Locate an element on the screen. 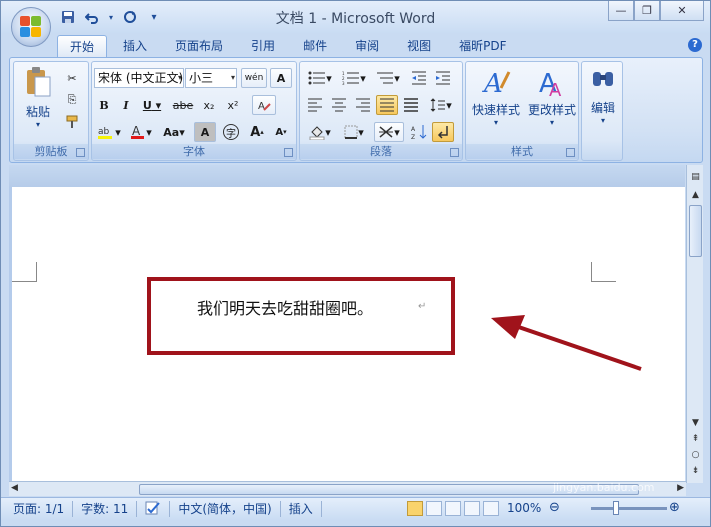  scroll-down-icon: ▼ is located at coordinates (695, 422).